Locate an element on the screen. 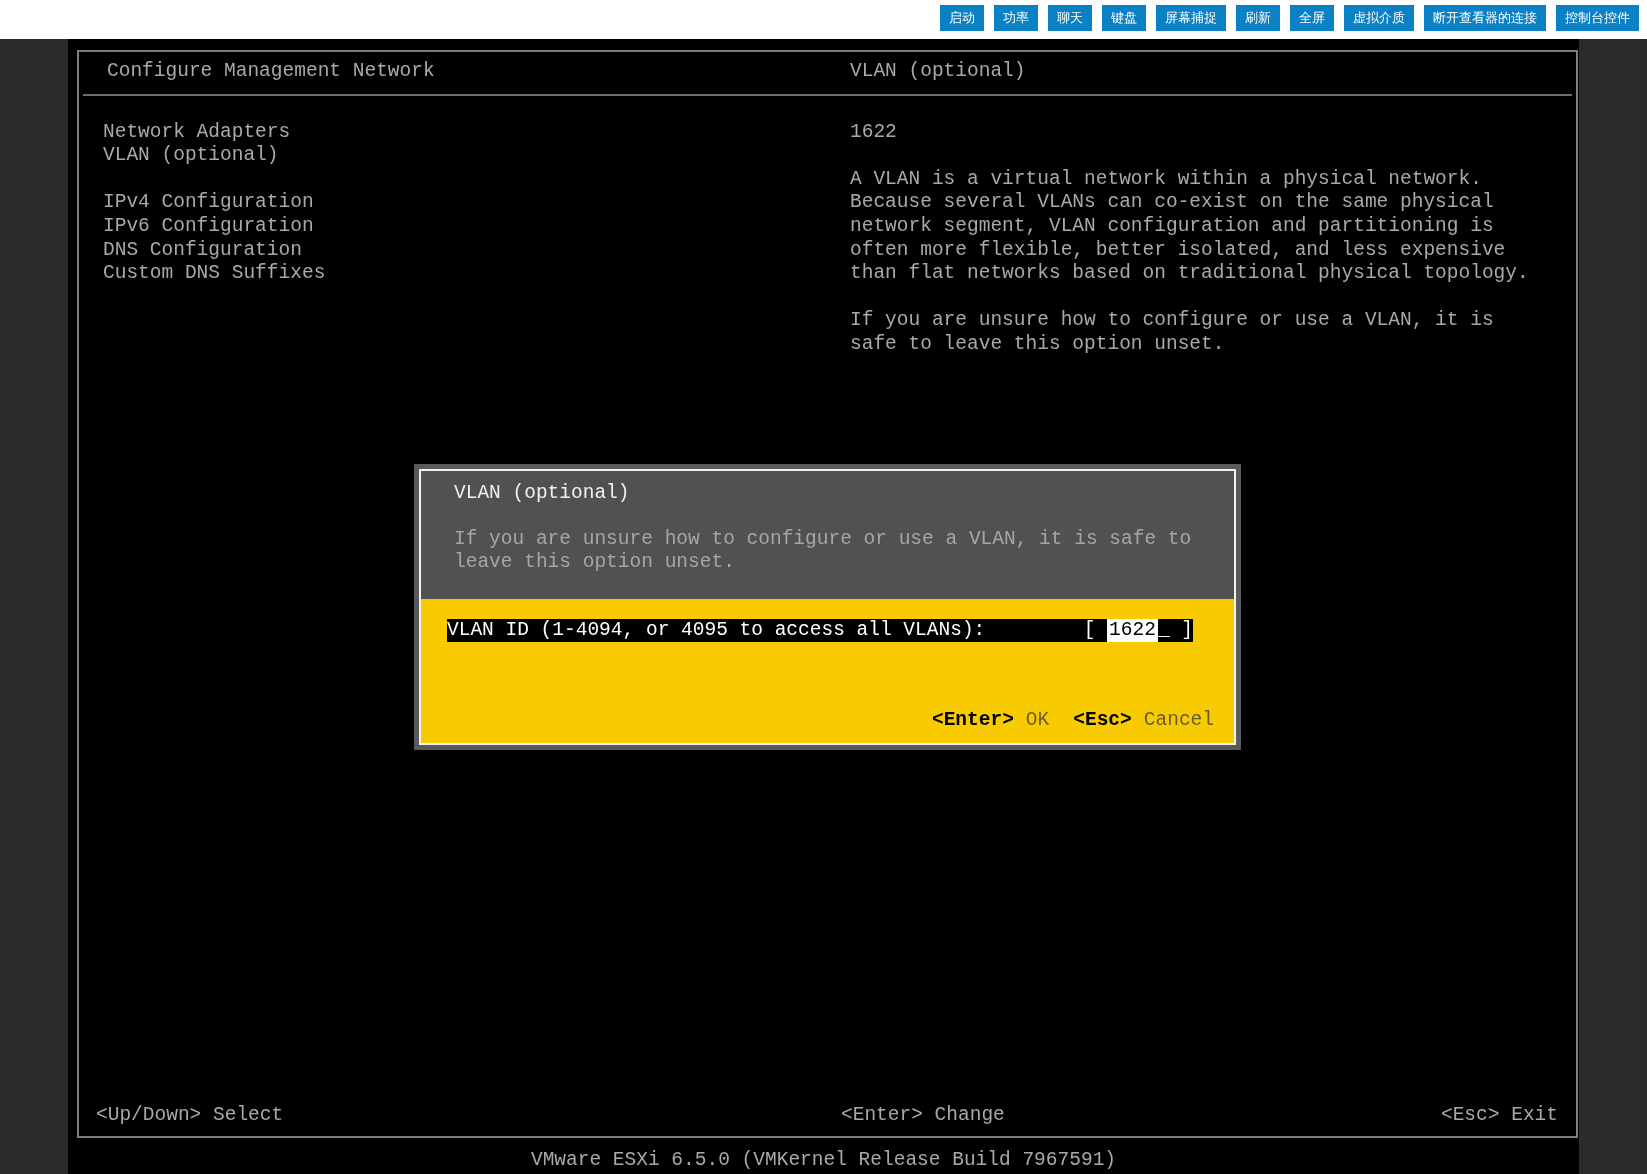  cursor-bracket-text: _ ] is located at coordinates (1175, 630).